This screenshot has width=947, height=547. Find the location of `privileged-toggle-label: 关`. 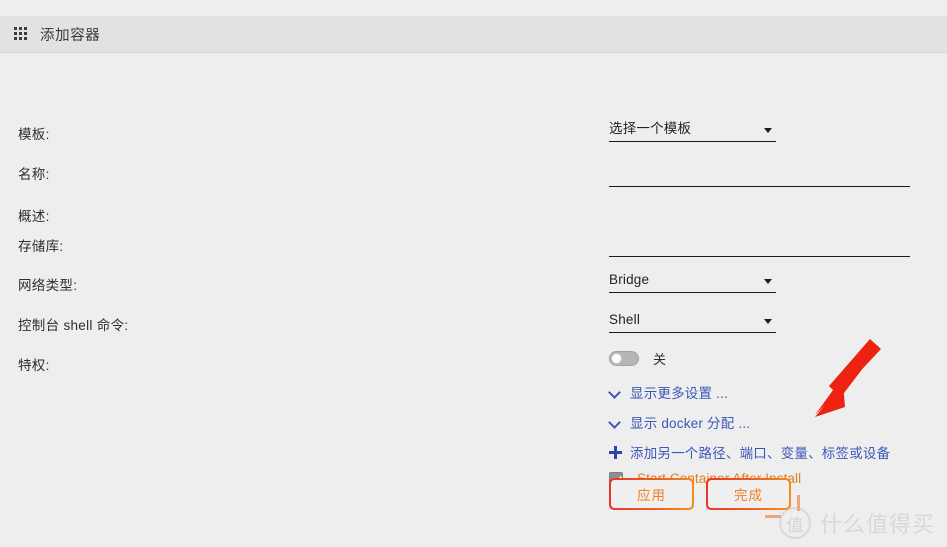

privileged-toggle-label: 关 is located at coordinates (660, 359).